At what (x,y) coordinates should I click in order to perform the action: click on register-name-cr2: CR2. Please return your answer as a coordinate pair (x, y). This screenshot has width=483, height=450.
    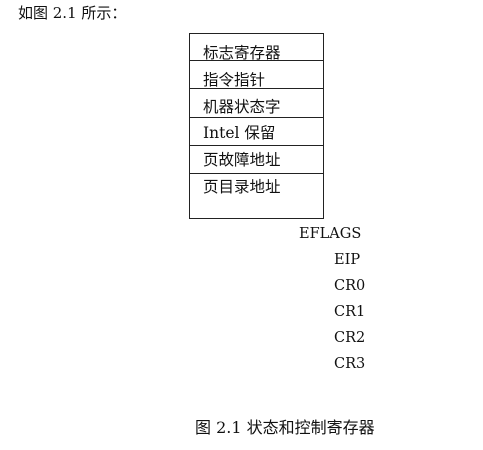
    Looking at the image, I should click on (350, 338).